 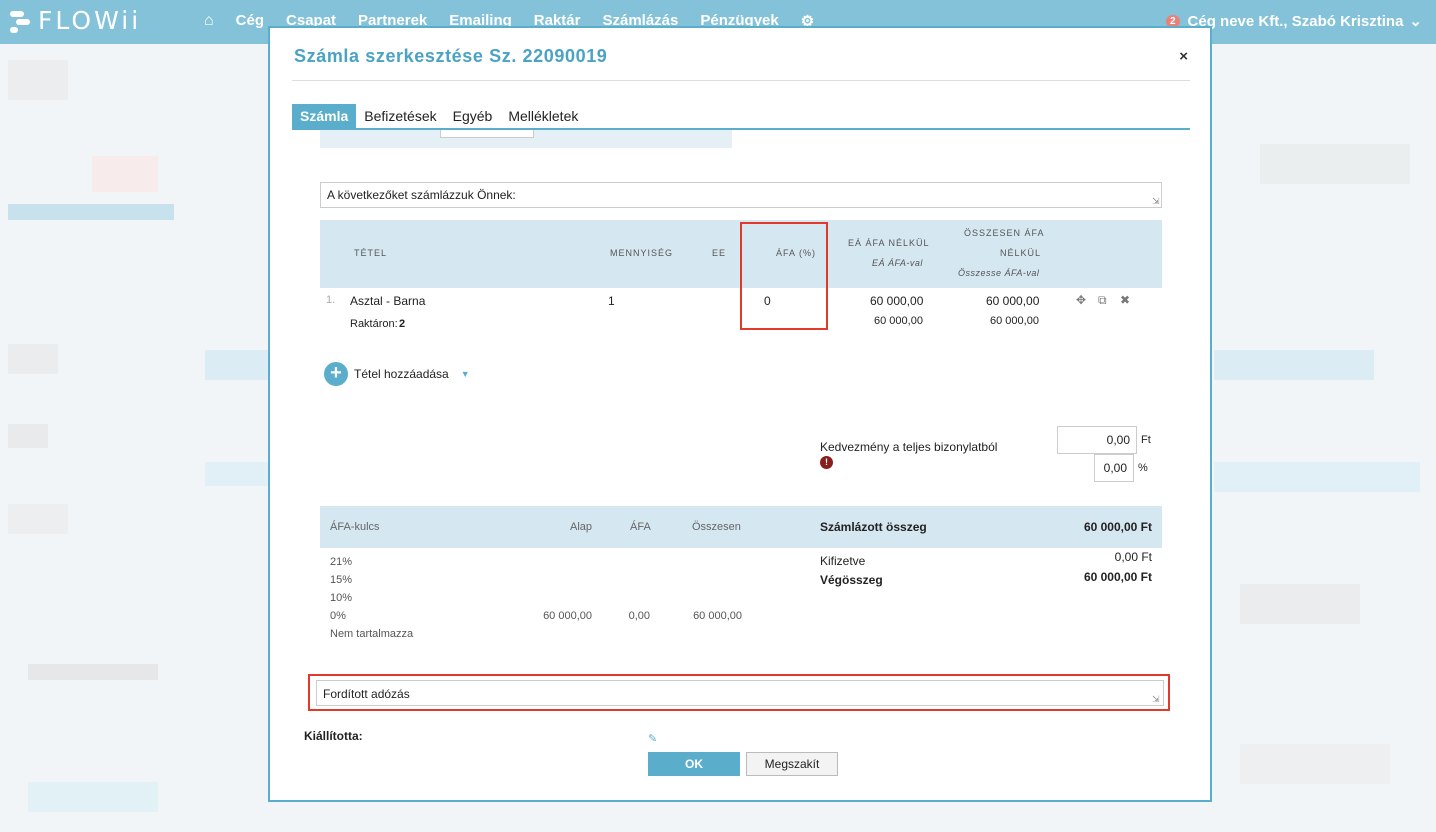 What do you see at coordinates (889, 243) in the screenshot?
I see `col-unit-net: EÁ ÁFA NÉLKÜL` at bounding box center [889, 243].